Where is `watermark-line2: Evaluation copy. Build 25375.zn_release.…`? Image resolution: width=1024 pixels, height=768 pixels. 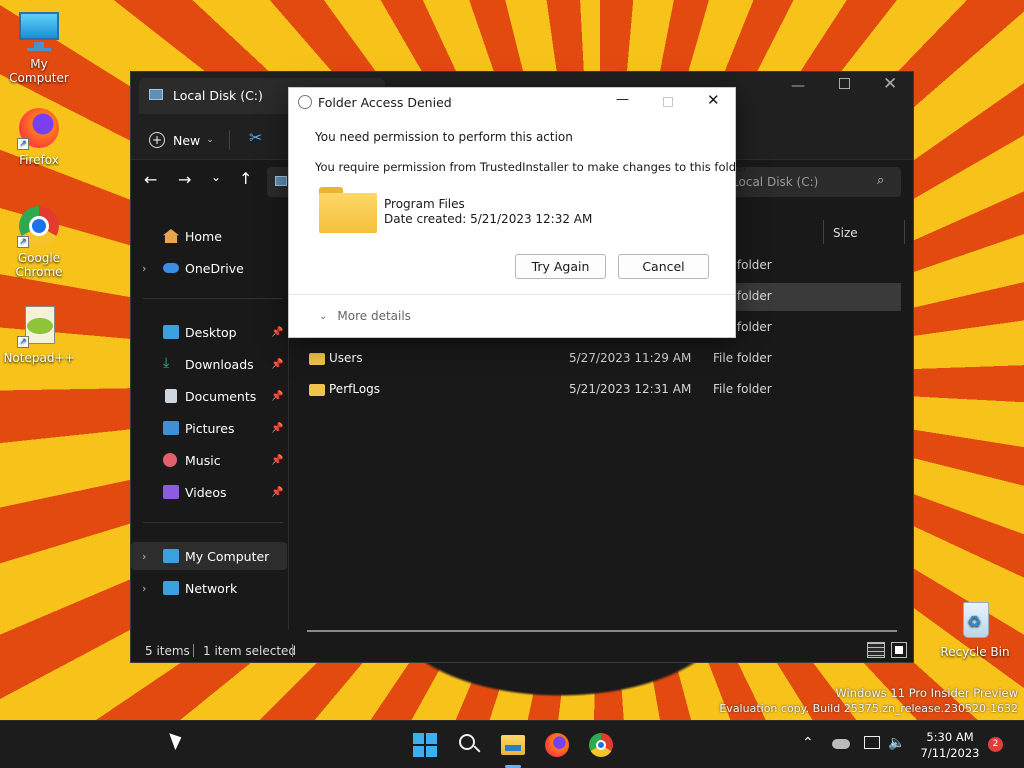 watermark-line2: Evaluation copy. Build 25375.zn_release.… is located at coordinates (868, 708).